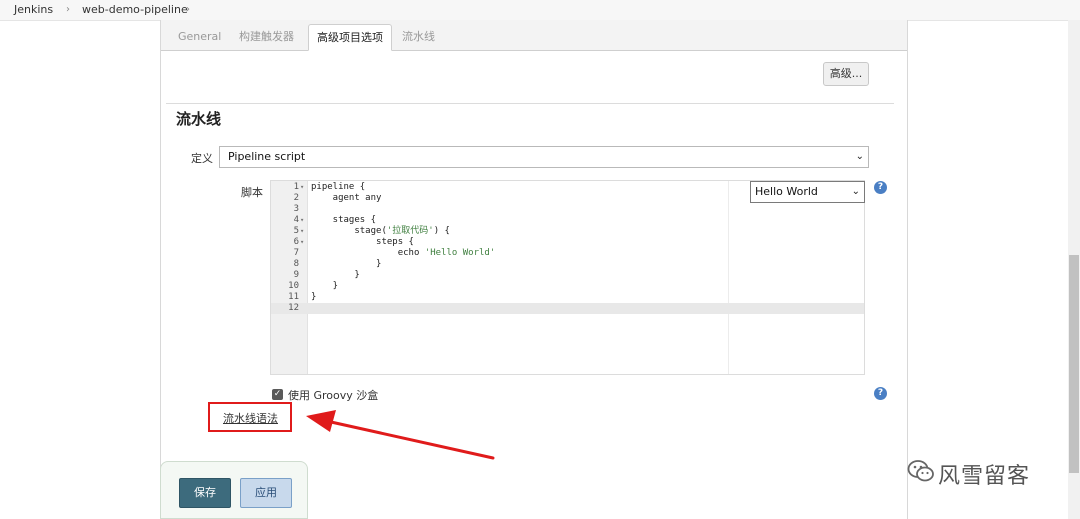  What do you see at coordinates (205, 493) in the screenshot?
I see `save-button: 保存` at bounding box center [205, 493].